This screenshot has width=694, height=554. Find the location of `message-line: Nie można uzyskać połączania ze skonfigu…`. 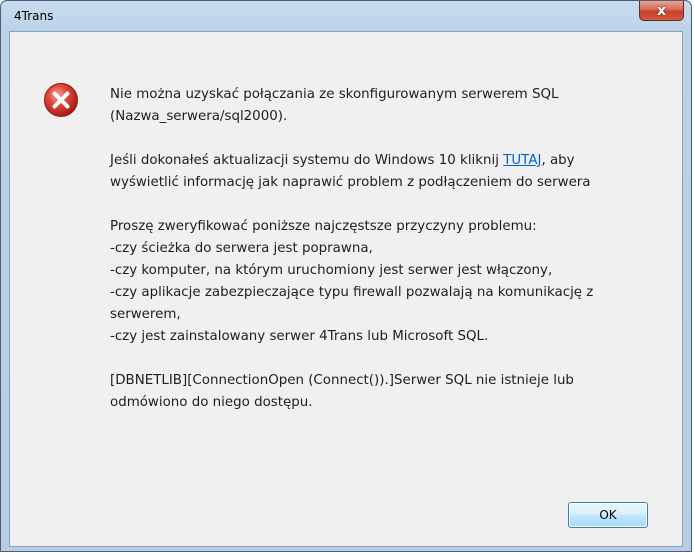

message-line: Nie można uzyskać połączania ze skonfigu… is located at coordinates (334, 94).